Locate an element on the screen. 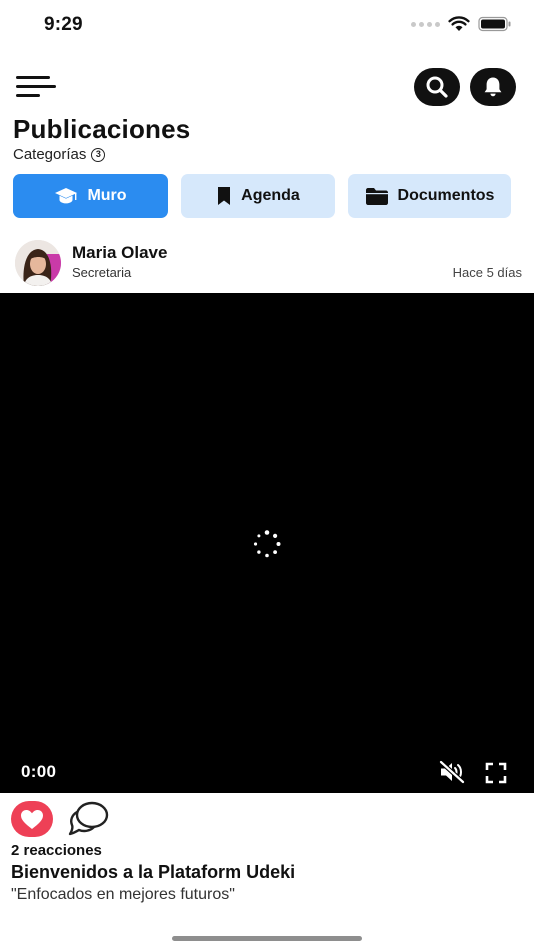  page-title: Publicaciones is located at coordinates (102, 129).